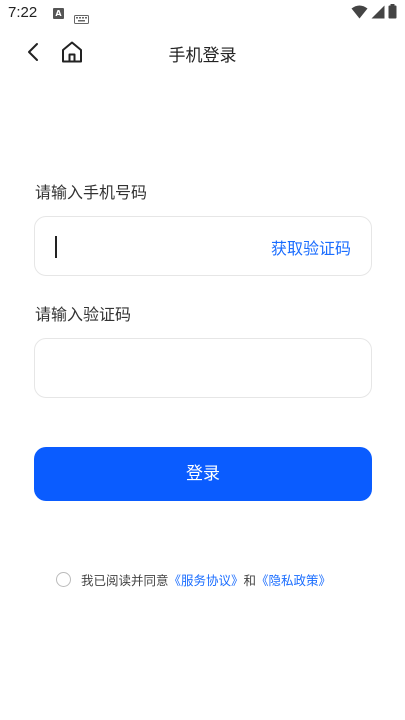 The image size is (405, 720). I want to click on phone-label: 请输入手机号码, so click(91, 192).